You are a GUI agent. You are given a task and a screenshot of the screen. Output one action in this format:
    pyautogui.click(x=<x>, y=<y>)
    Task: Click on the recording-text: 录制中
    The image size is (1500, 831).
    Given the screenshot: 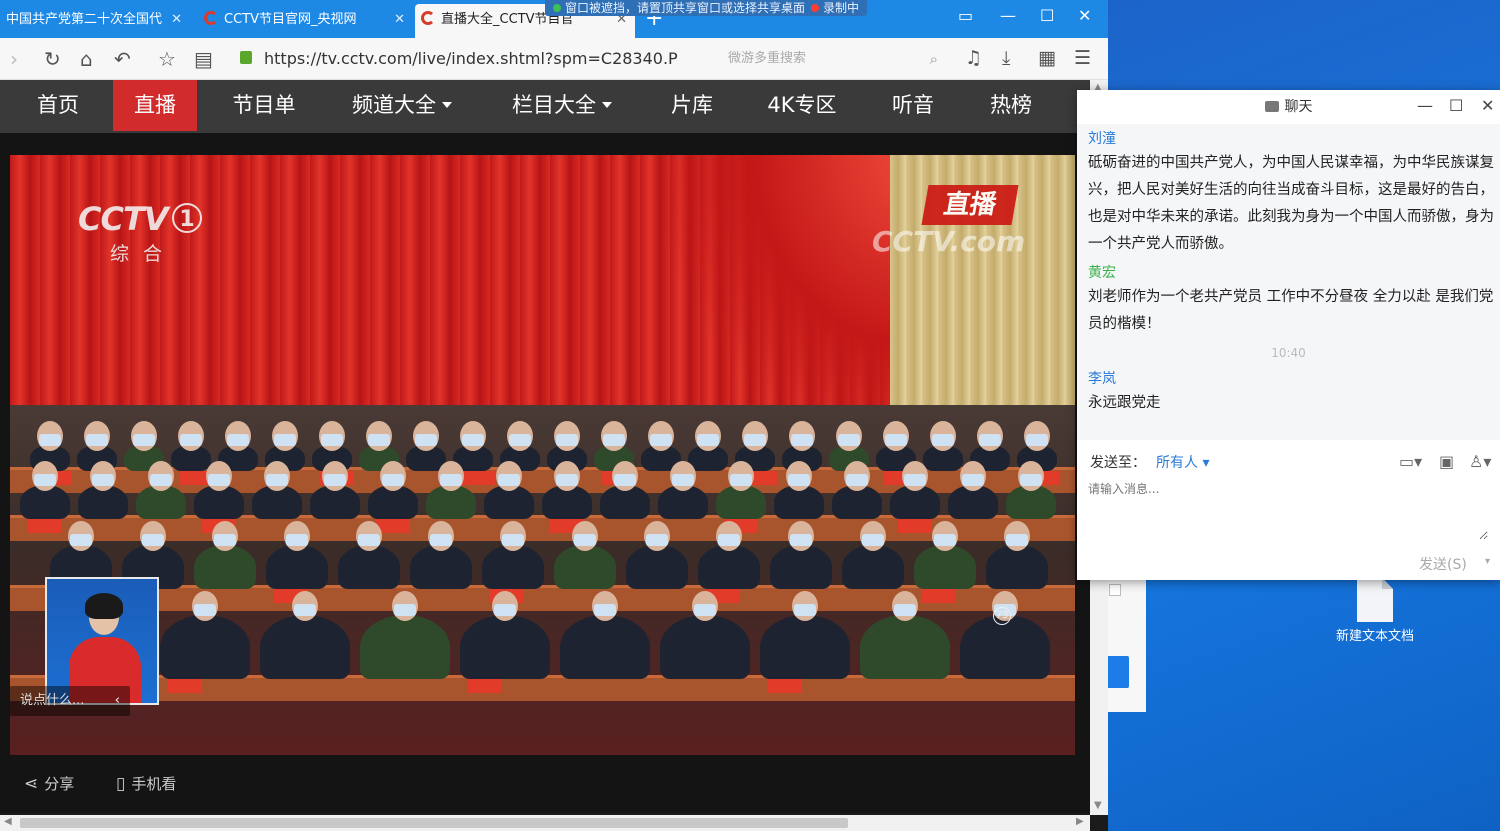 What is the action you would take?
    pyautogui.click(x=841, y=8)
    